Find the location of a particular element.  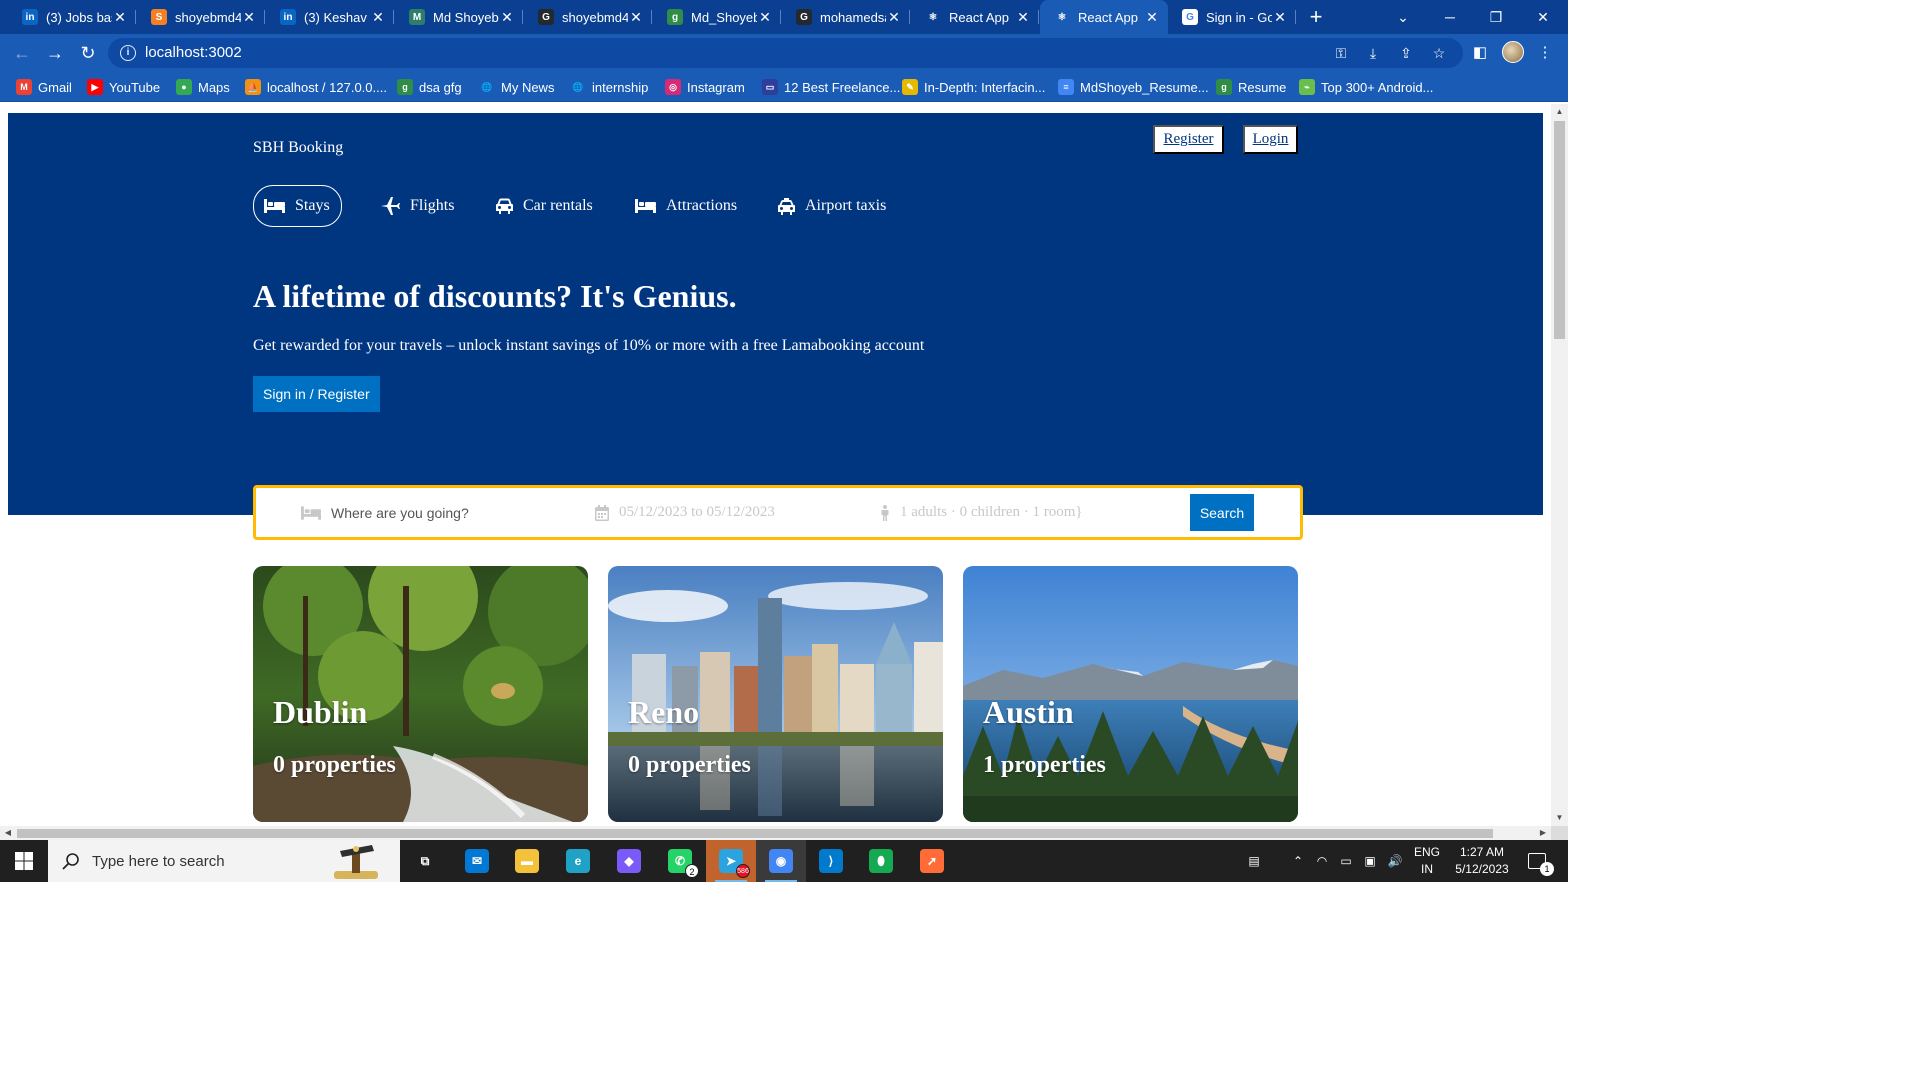

tab-title: (3) Jobs bas is located at coordinates (79, 17).